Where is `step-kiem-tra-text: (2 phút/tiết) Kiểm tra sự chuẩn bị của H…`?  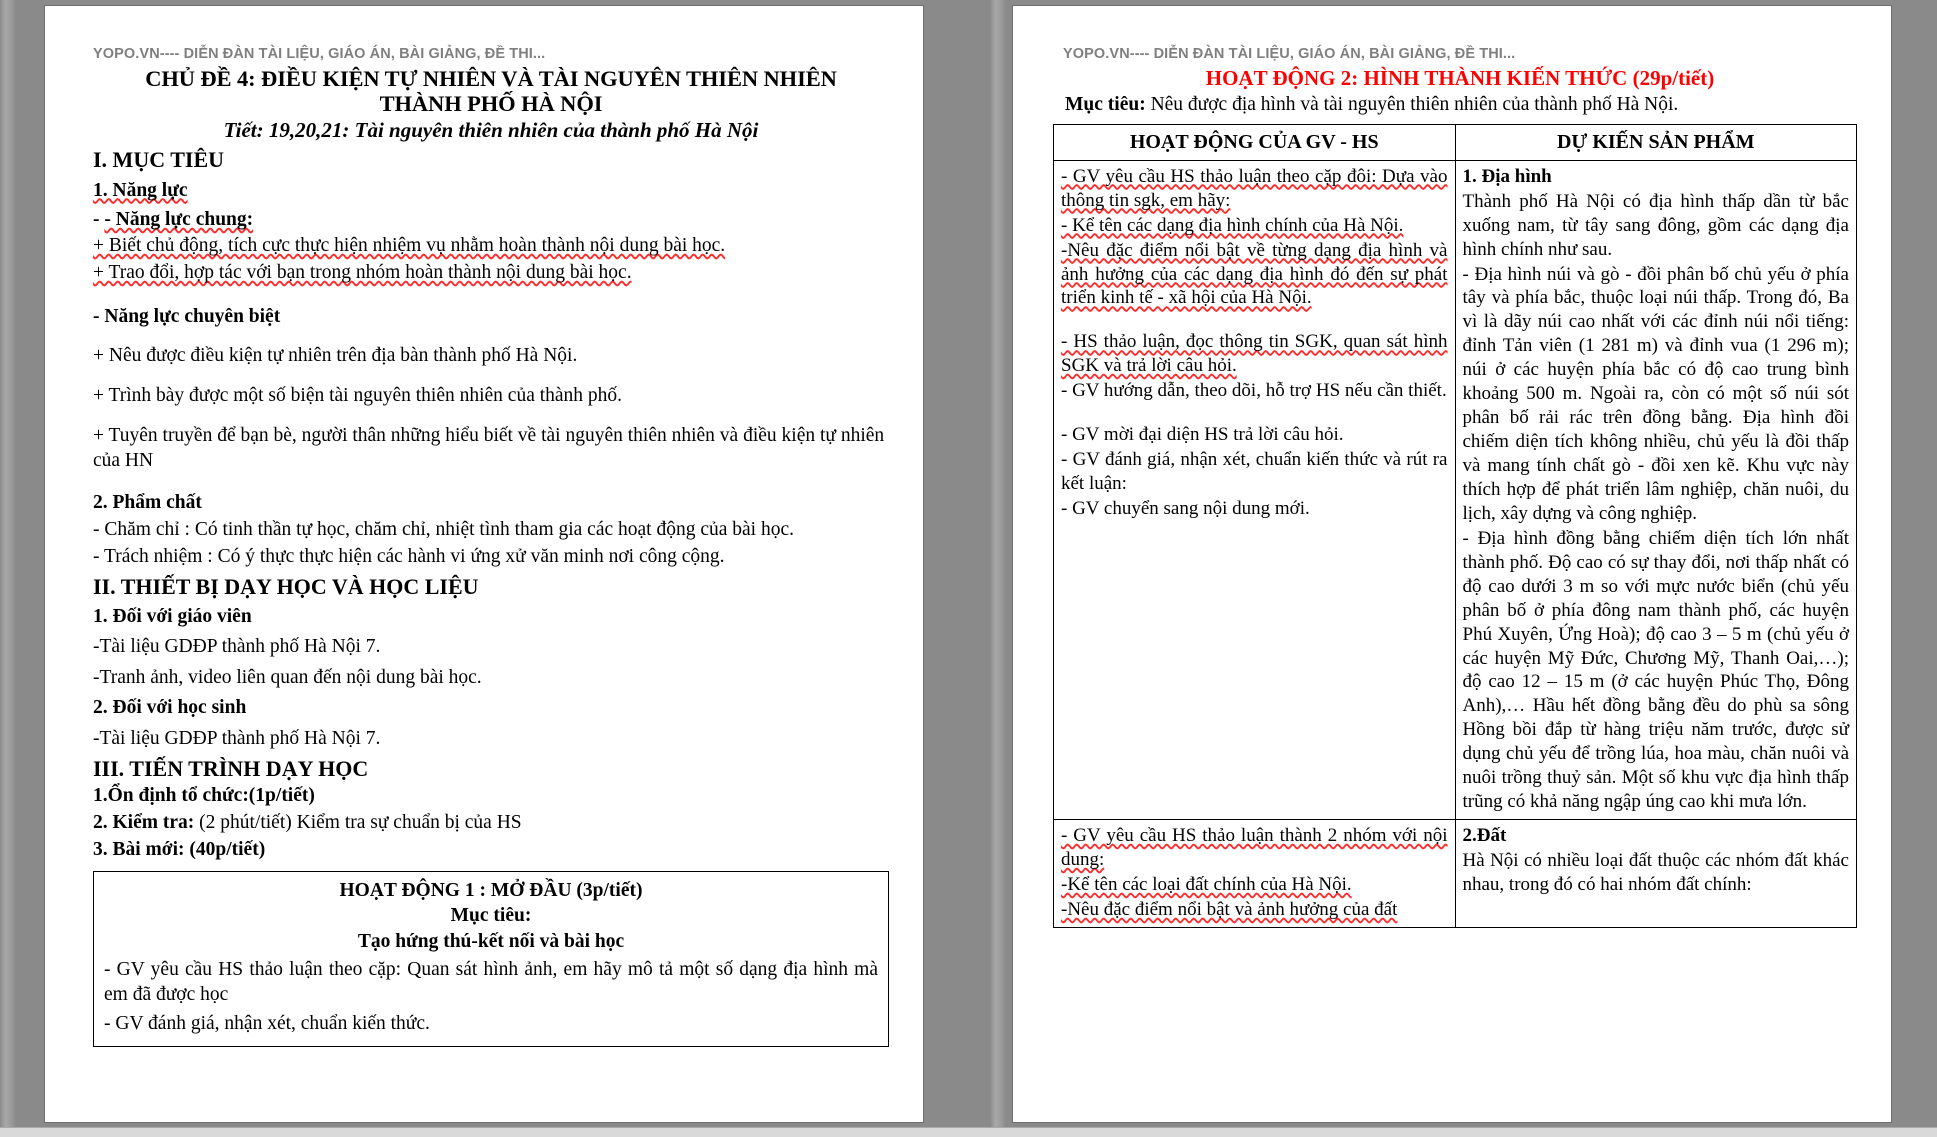 step-kiem-tra-text: (2 phút/tiết) Kiểm tra sự chuẩn bị của H… is located at coordinates (358, 823).